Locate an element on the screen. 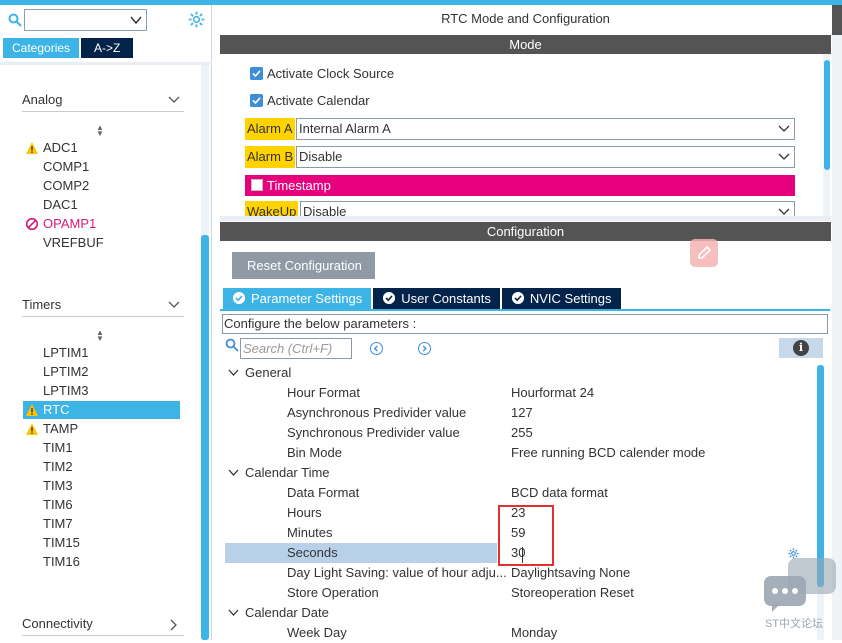 This screenshot has width=842, height=643. item-label: TAMP is located at coordinates (61, 428).